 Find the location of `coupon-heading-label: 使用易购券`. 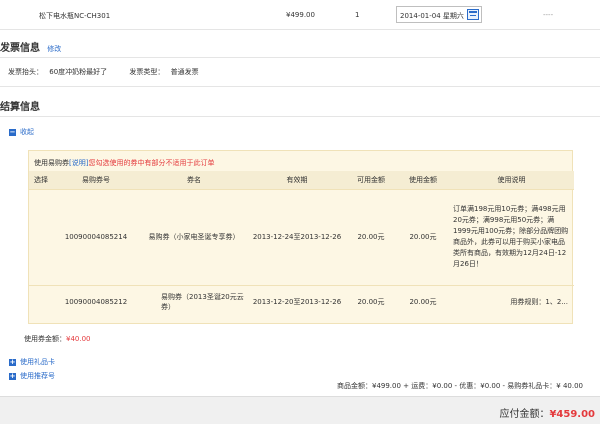

coupon-heading-label: 使用易购券 is located at coordinates (51, 163).